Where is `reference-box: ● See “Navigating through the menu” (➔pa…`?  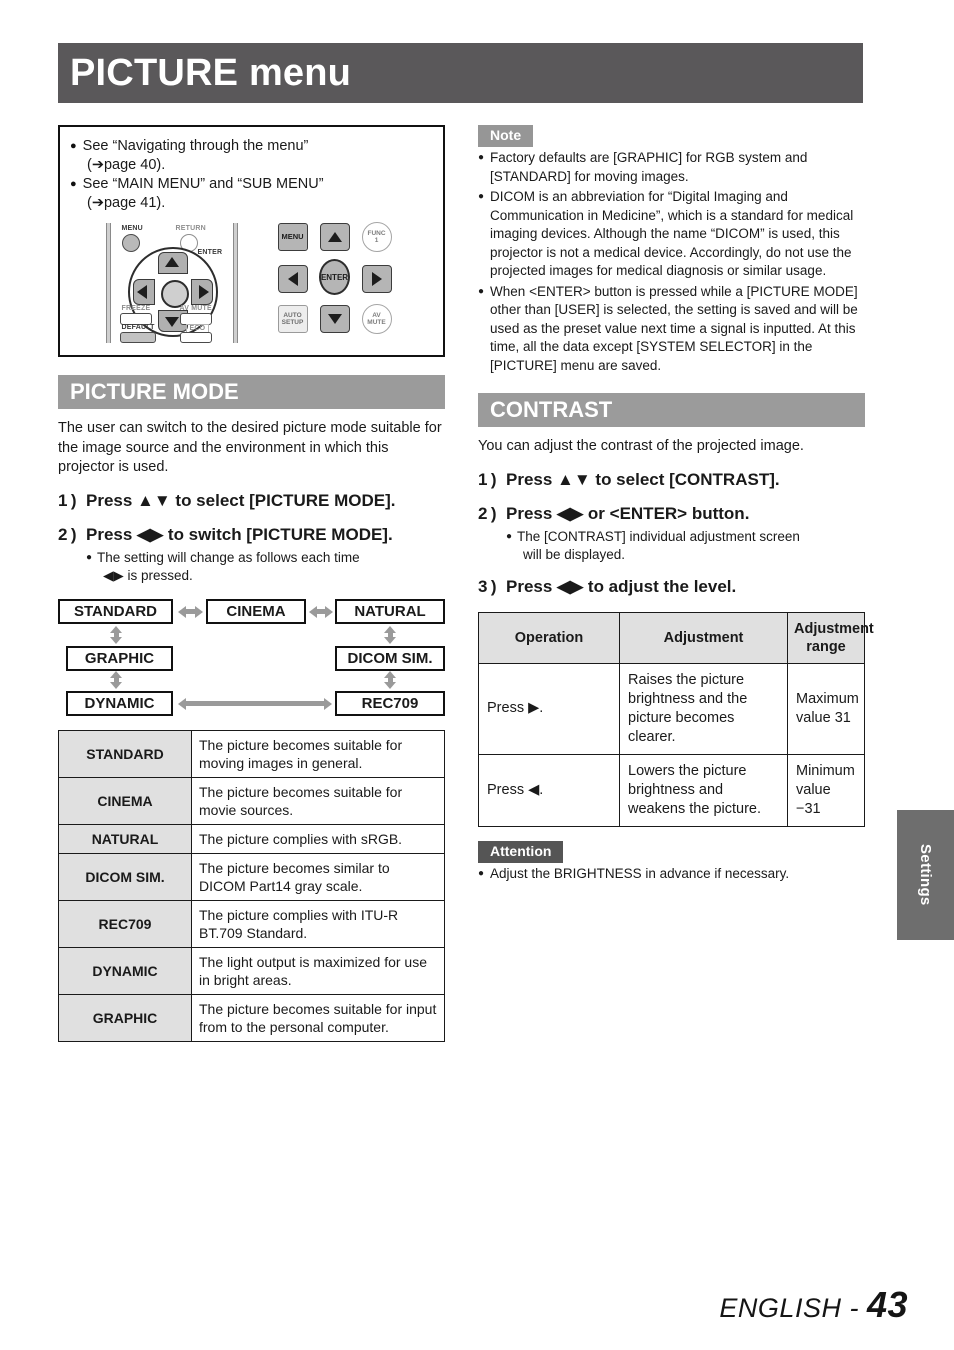
reference-box: ● See “Navigating through the menu” (➔pa… is located at coordinates (251, 241).